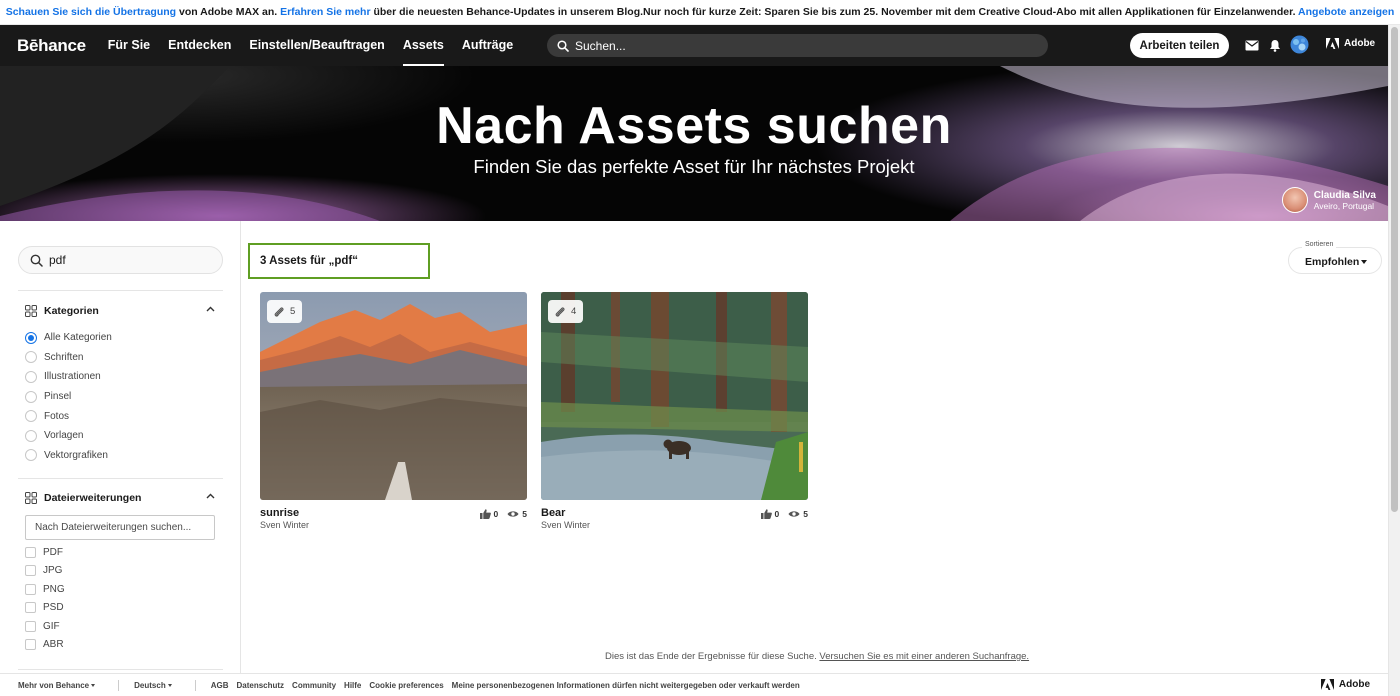 This screenshot has width=1400, height=696. What do you see at coordinates (1346, 12) in the screenshot?
I see `promo-link-offers: Angebote anzeigen` at bounding box center [1346, 12].